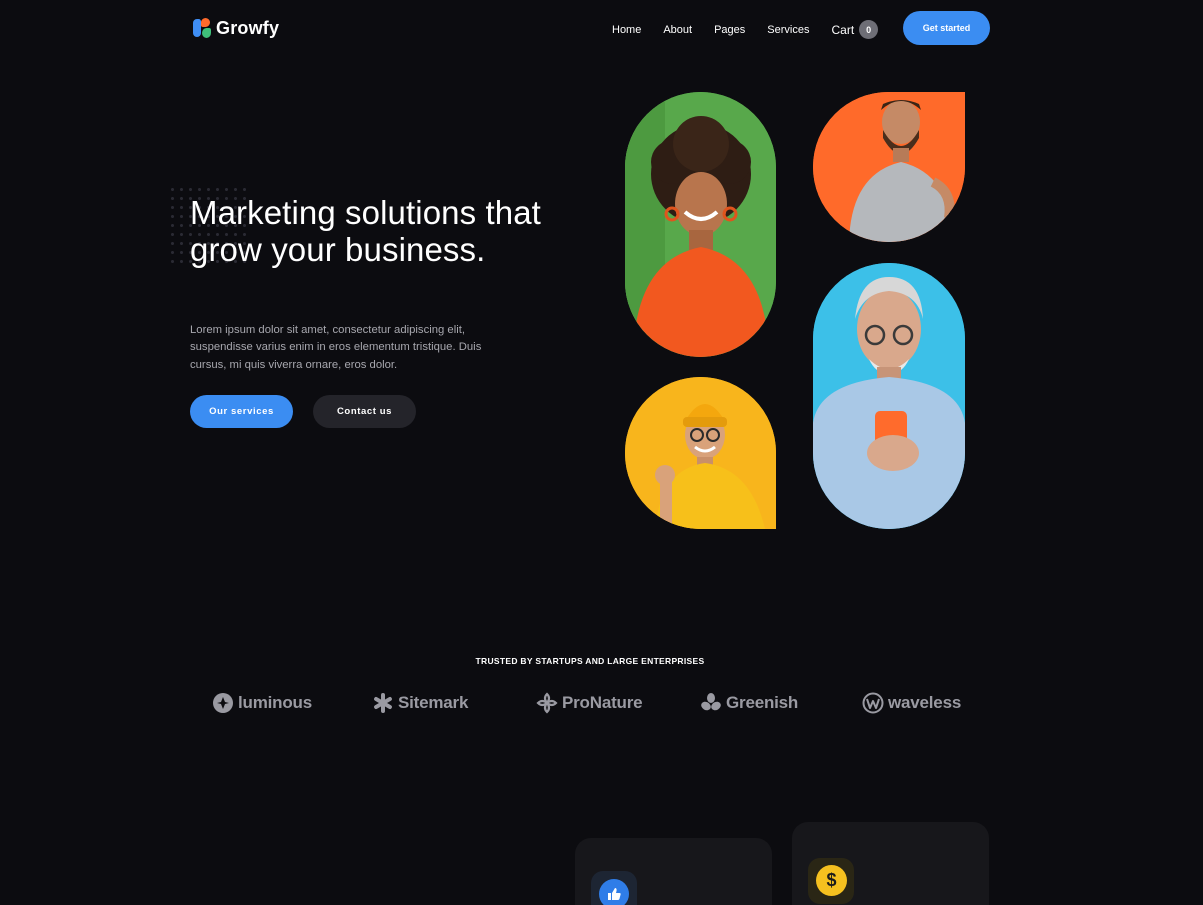 The image size is (1203, 905). I want to click on brand-luminous: luminous, so click(262, 703).